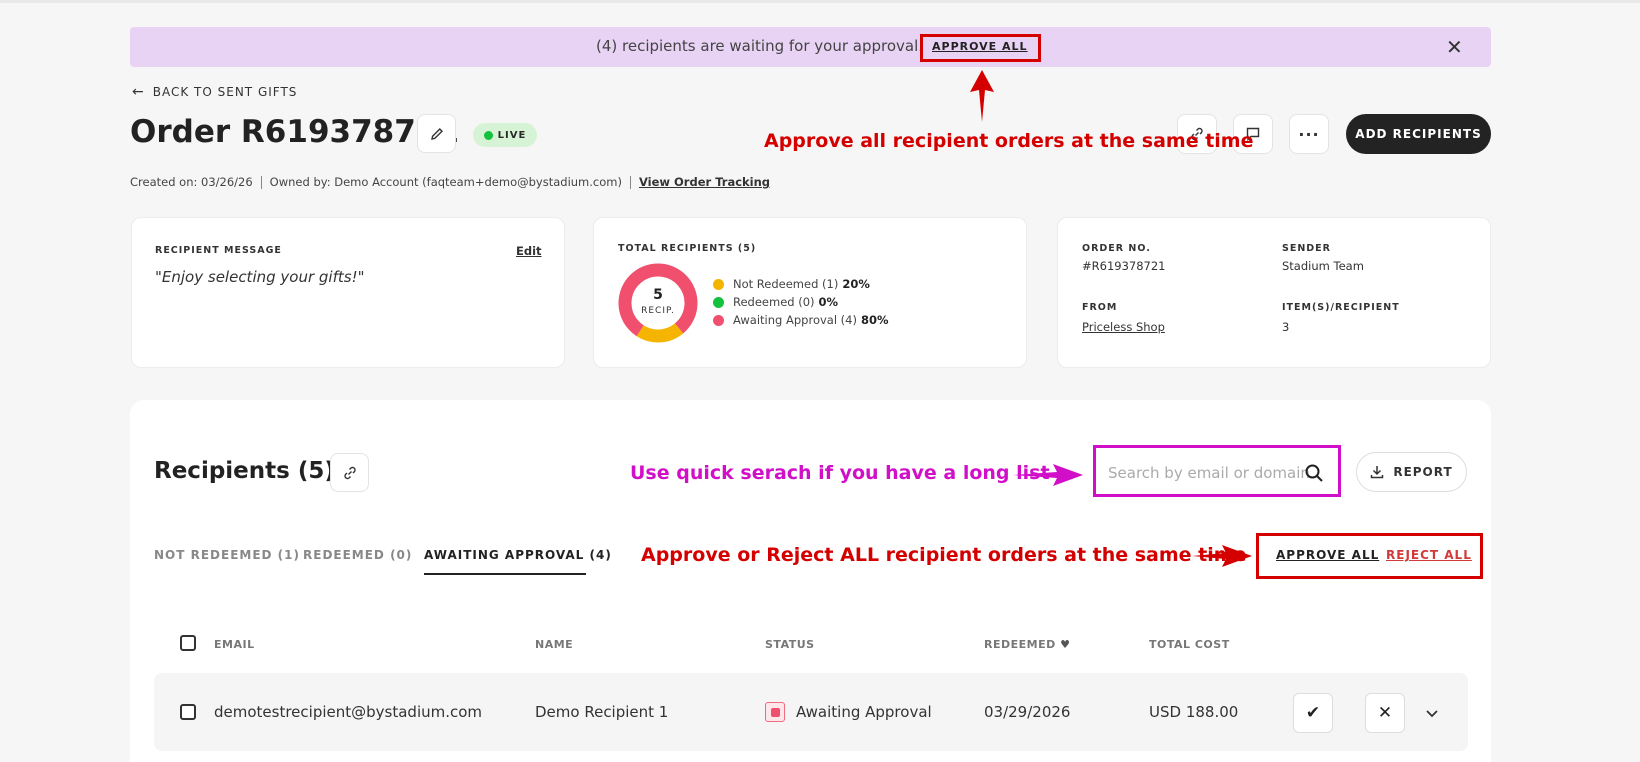 This screenshot has height=762, width=1640. What do you see at coordinates (348, 712) in the screenshot?
I see `row-email: demotestrecipient@bystadium.com` at bounding box center [348, 712].